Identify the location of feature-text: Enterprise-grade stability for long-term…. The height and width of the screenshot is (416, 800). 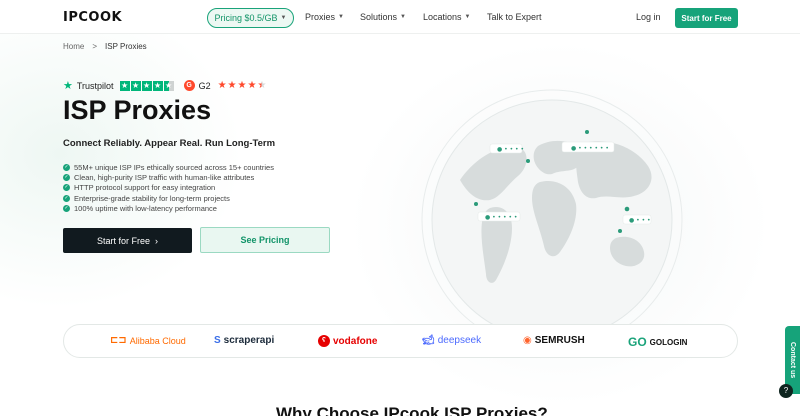
(152, 198).